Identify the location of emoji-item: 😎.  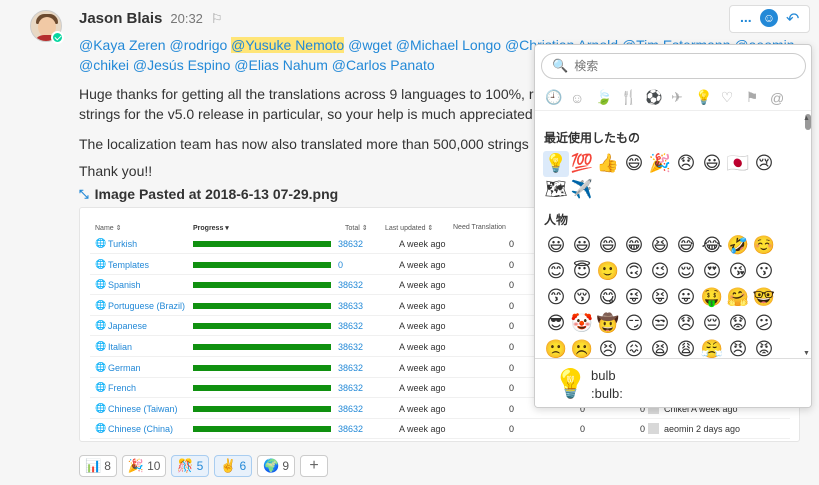
(556, 324).